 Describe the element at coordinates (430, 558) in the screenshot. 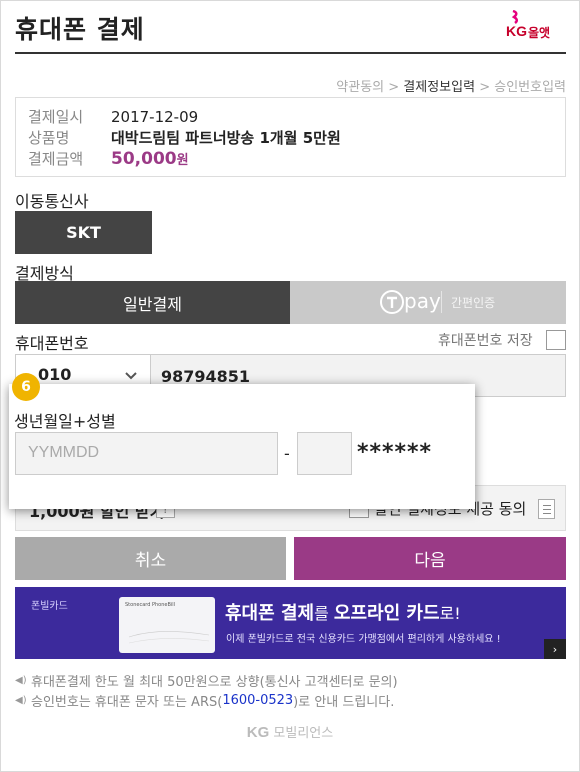

I see `next-button: 다음` at that location.